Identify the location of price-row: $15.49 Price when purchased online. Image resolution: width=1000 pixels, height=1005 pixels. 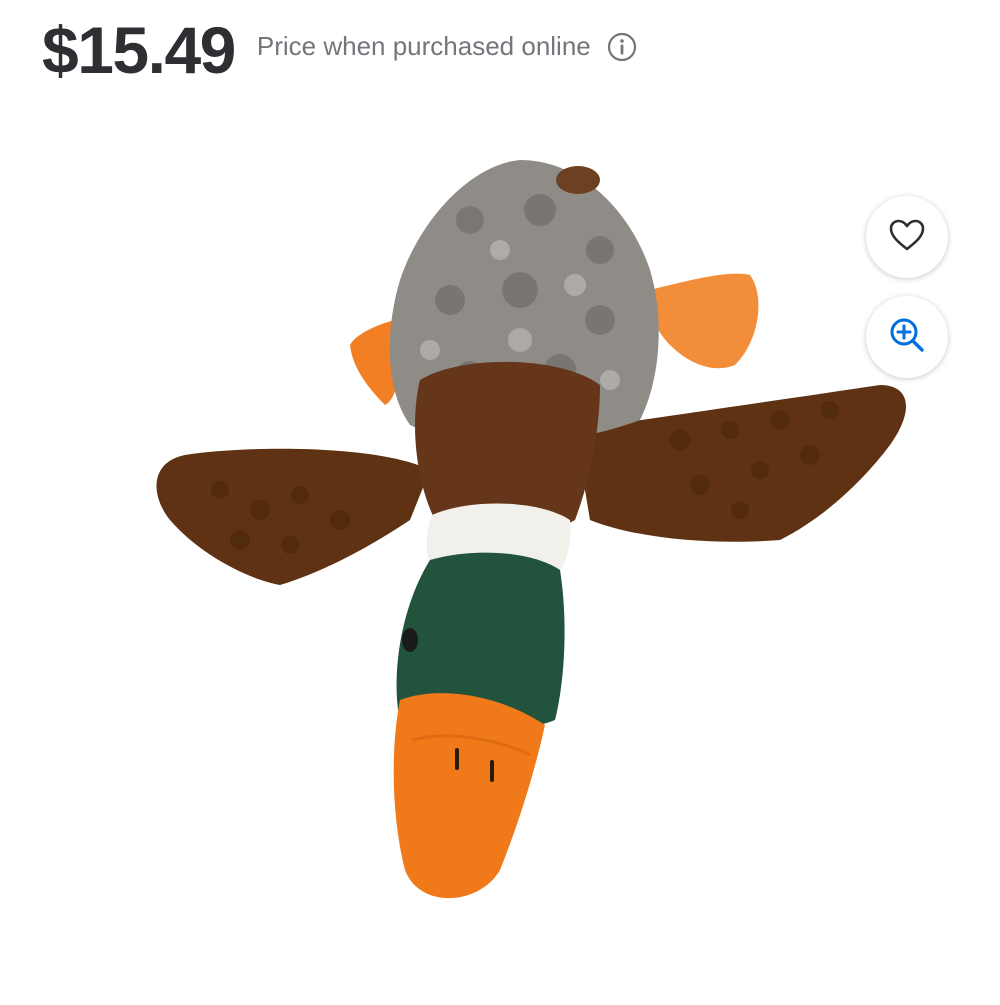
(339, 50).